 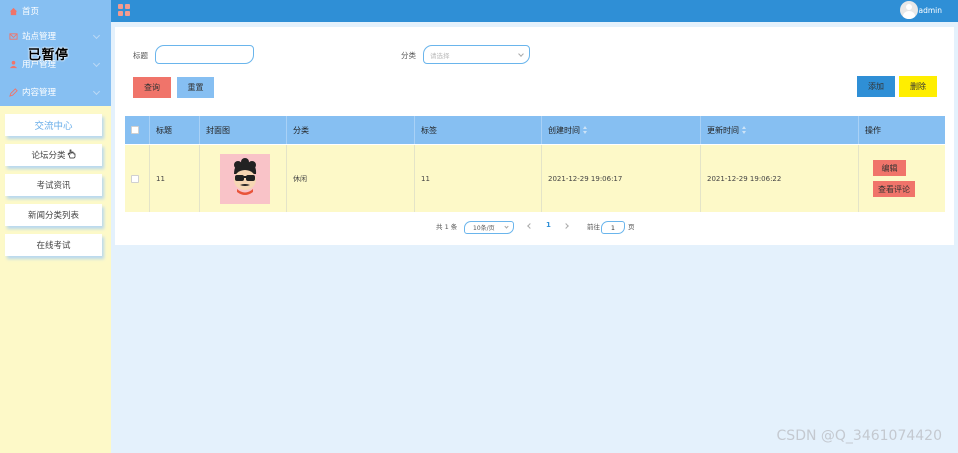 I want to click on hand-cursor-icon, so click(x=71, y=155).